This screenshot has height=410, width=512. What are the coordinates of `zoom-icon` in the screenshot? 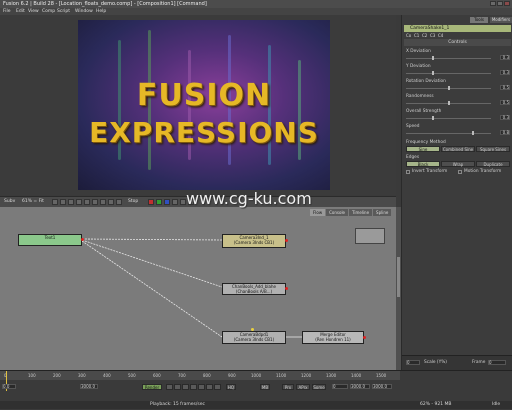 It's located at (87, 202).